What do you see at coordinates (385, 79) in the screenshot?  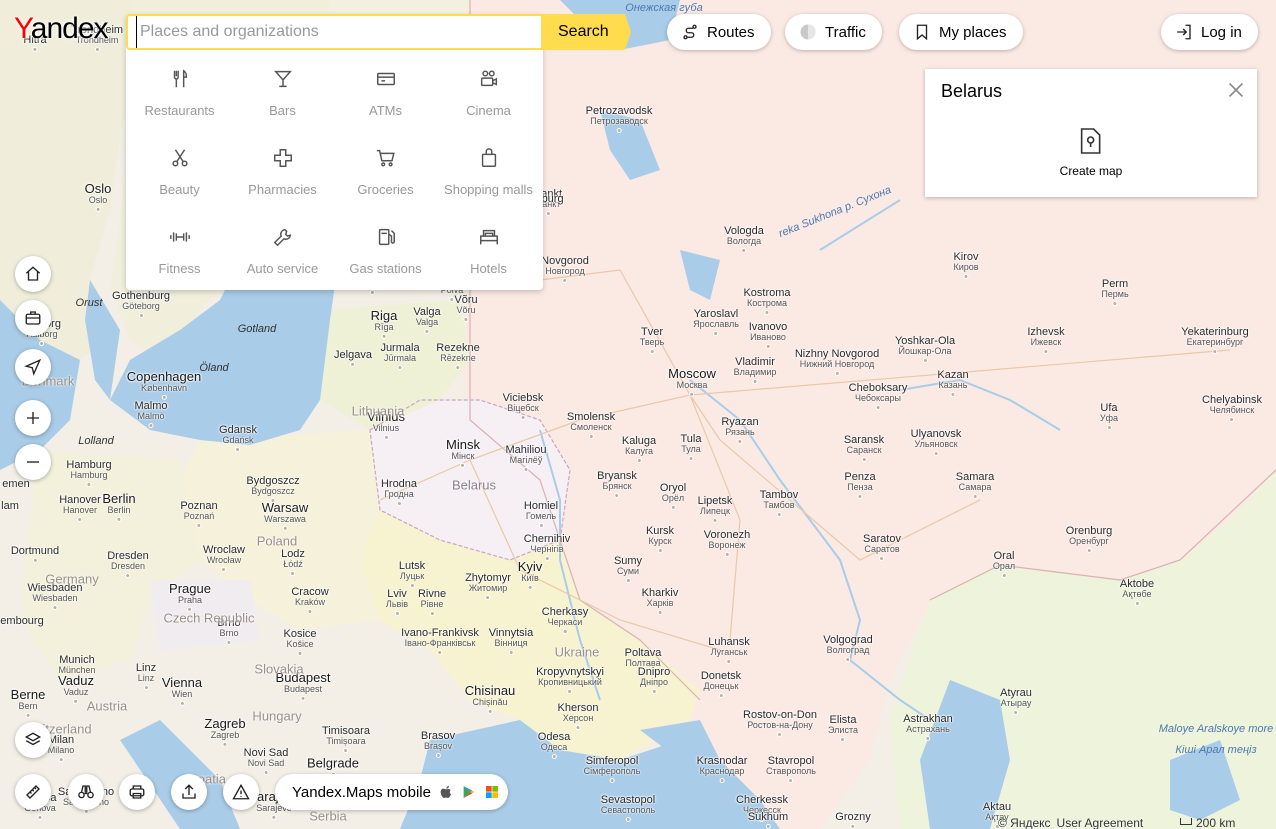 I see `atm-icon` at bounding box center [385, 79].